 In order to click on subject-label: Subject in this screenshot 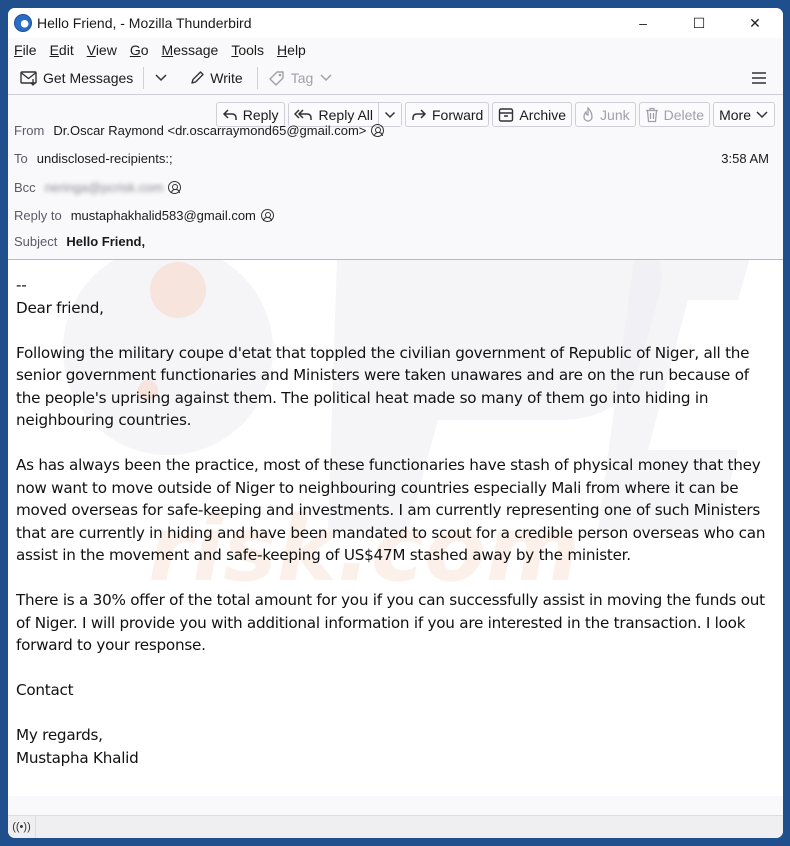, I will do `click(36, 241)`.